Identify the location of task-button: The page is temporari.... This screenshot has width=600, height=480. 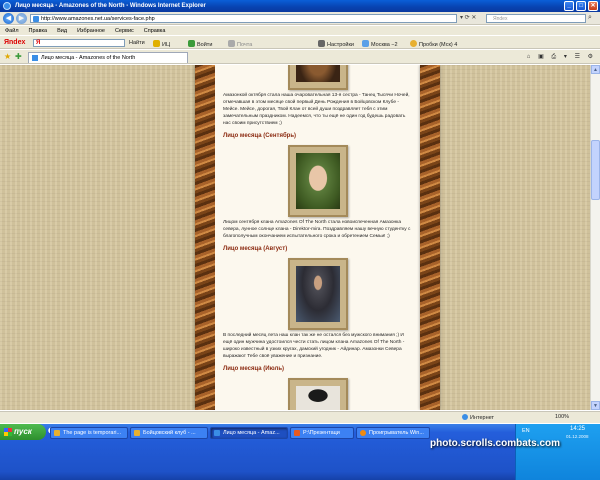
(89, 433).